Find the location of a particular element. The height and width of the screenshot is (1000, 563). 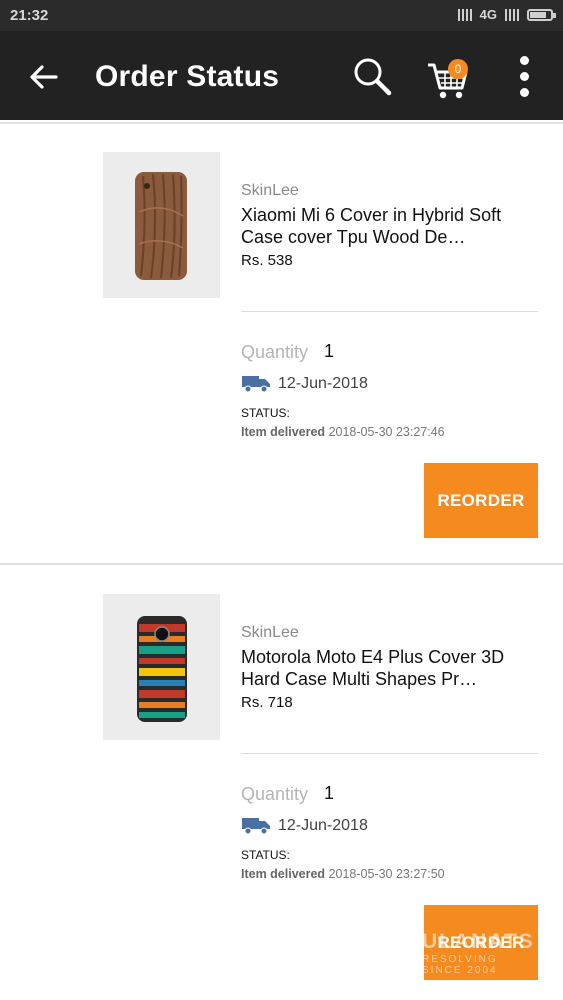

product-price: Rs. 538 is located at coordinates (267, 260).